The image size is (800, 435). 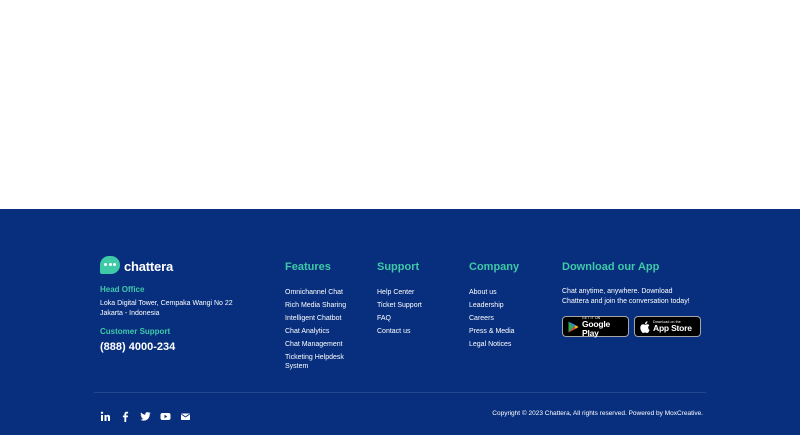 I want to click on link-contact-us: Contact us, so click(x=414, y=331).